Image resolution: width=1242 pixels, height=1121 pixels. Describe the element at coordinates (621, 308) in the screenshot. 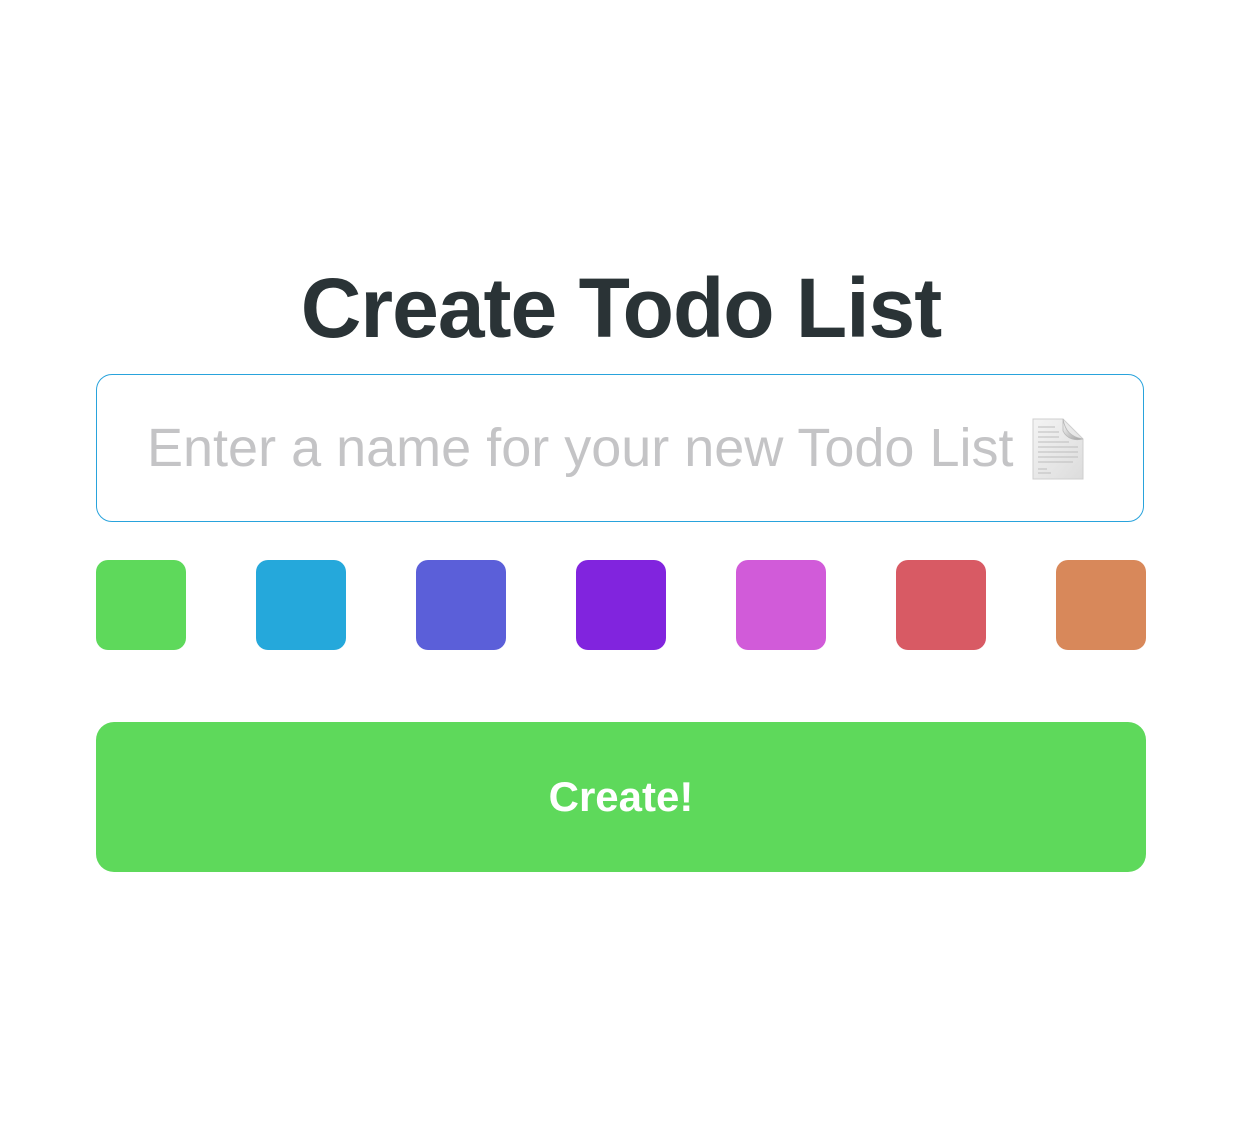

I see `page-title: Create Todo List` at that location.